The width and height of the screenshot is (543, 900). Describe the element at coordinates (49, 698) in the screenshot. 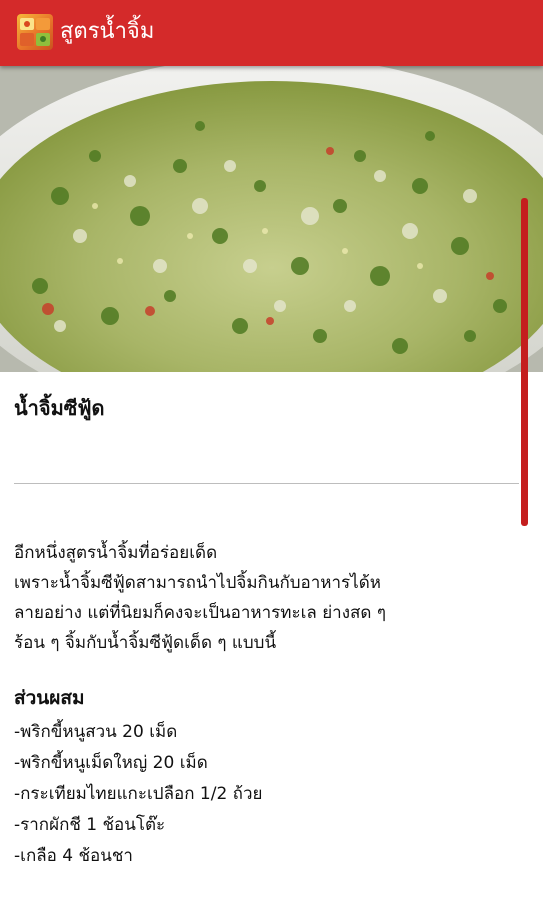

I see `ingredients-heading: ส่วนผสม` at that location.